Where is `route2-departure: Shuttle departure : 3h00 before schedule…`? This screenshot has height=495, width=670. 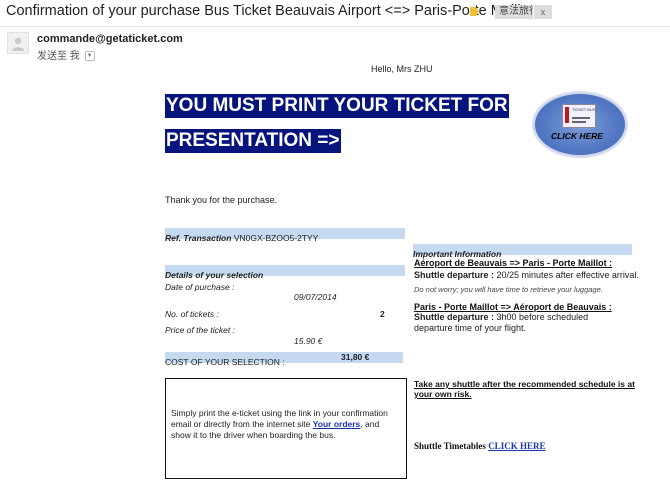 route2-departure: Shuttle departure : 3h00 before schedule… is located at coordinates (526, 317).